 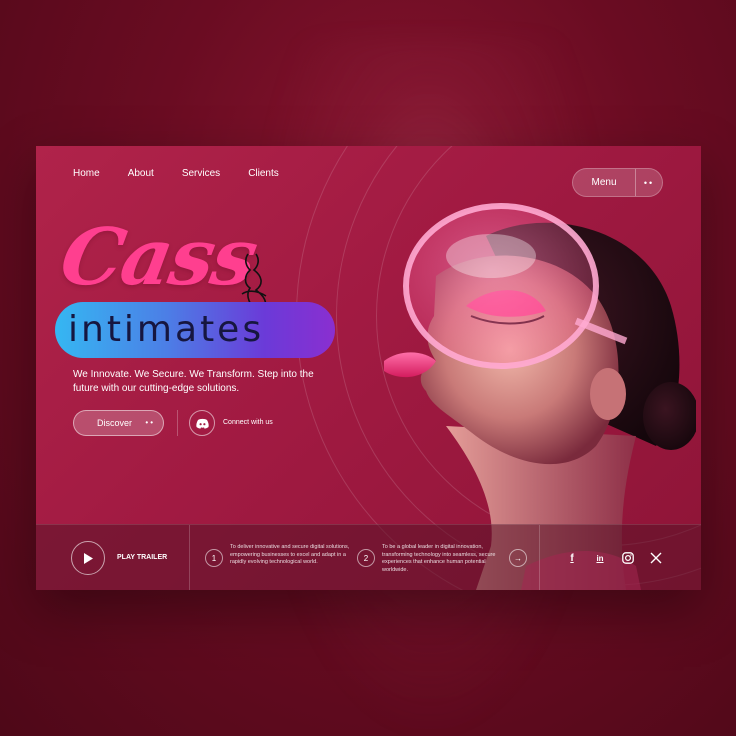 I want to click on mission-number: 1, so click(x=214, y=558).